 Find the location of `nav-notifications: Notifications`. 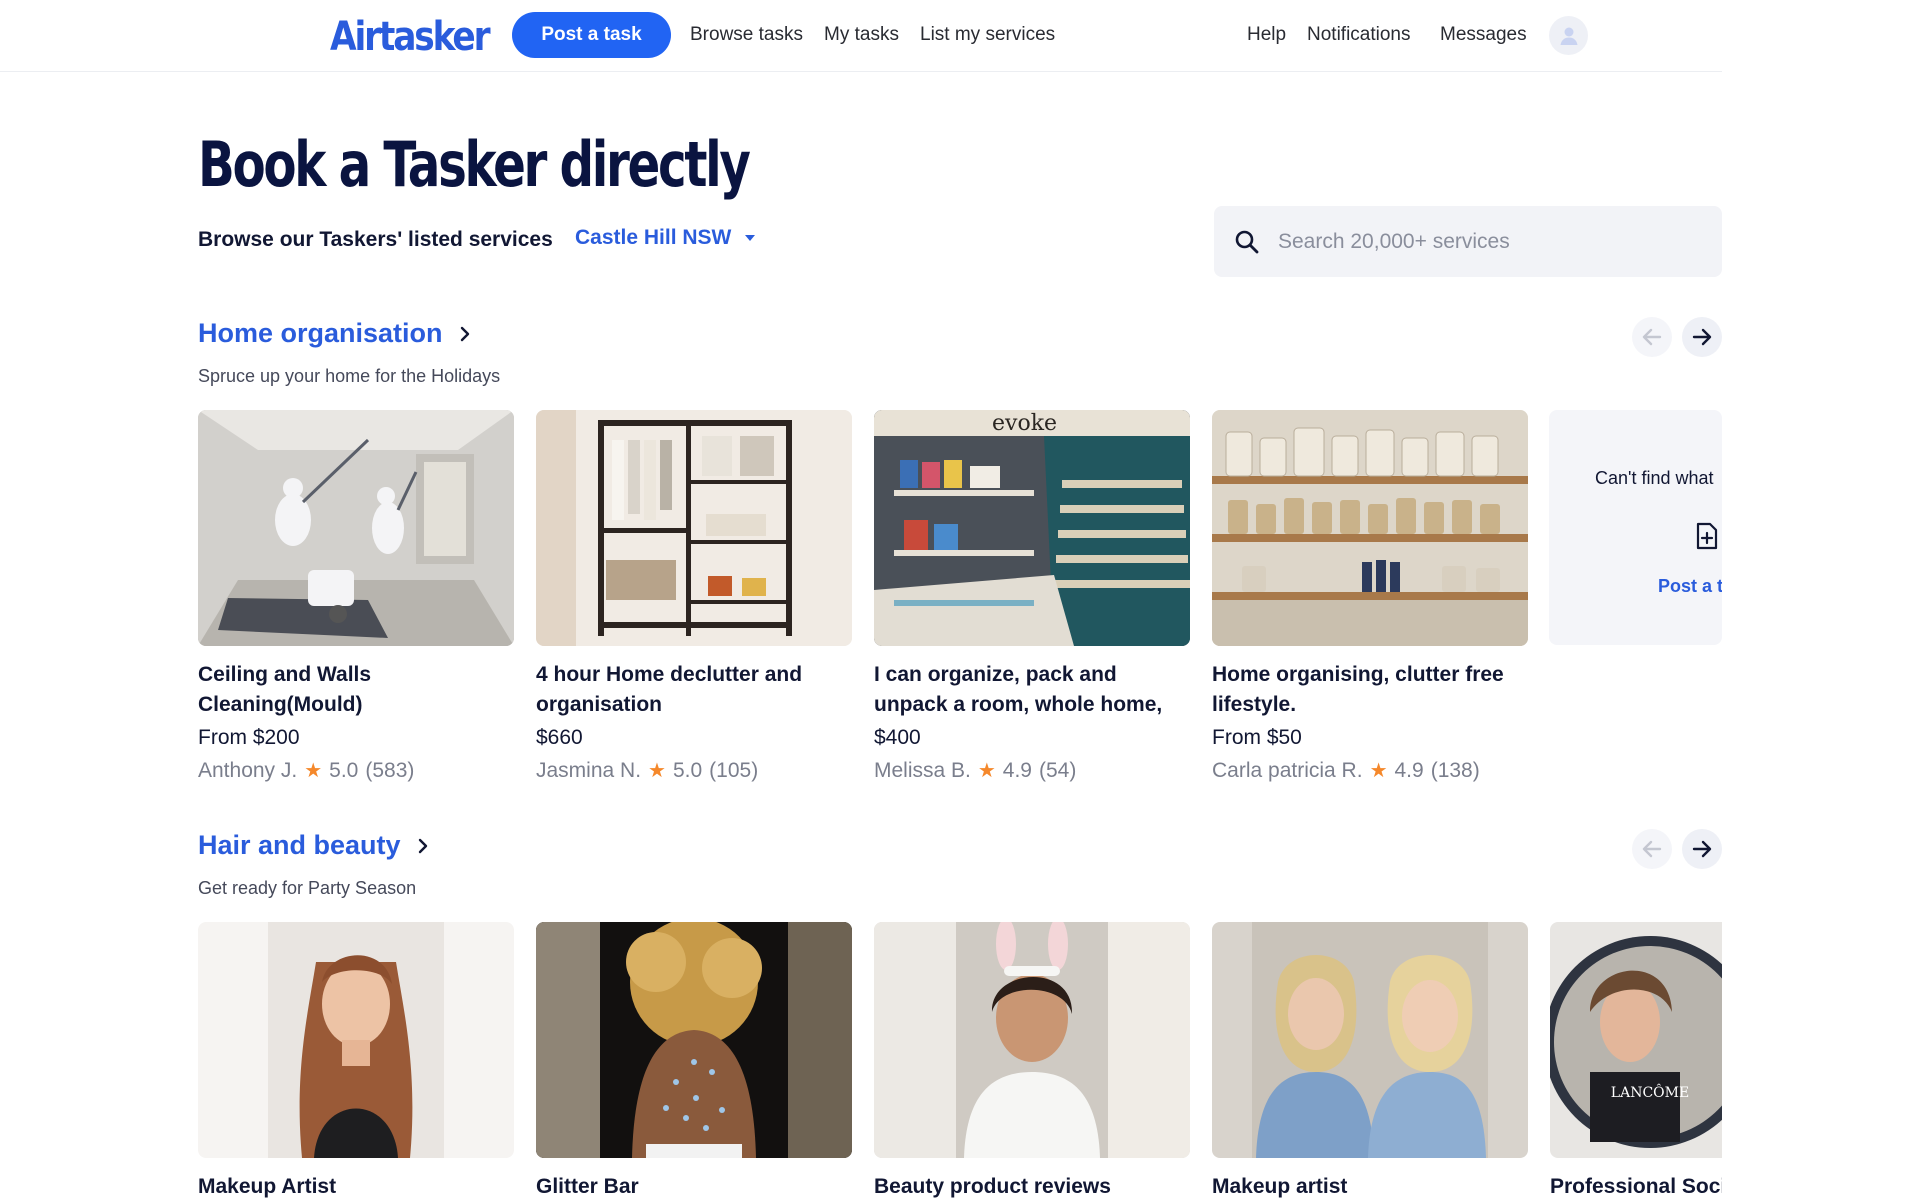

nav-notifications: Notifications is located at coordinates (1359, 35).